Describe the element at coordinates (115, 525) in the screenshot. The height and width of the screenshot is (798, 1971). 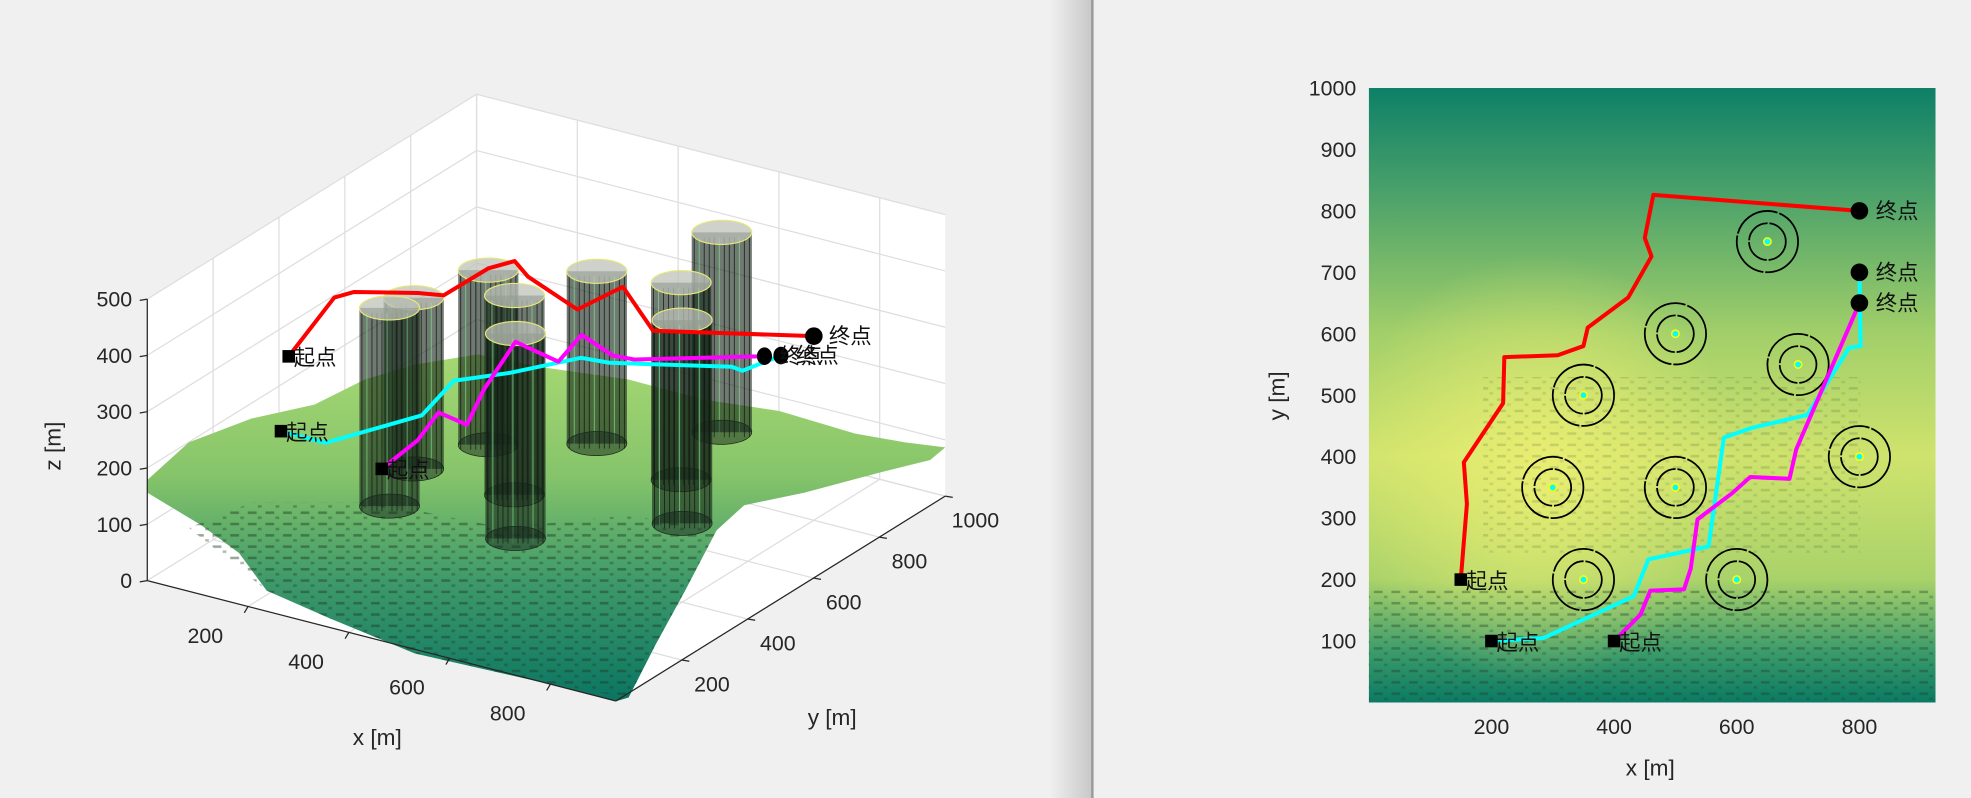
I see `z-tick-label: 100` at that location.